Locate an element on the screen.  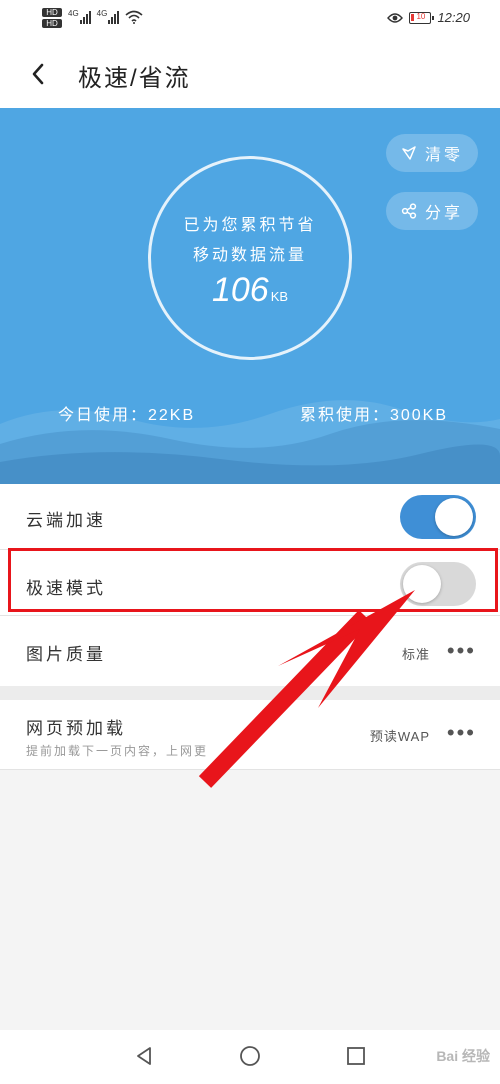
setting-row-cloud-speedup: 云端加速 is located at coordinates (250, 517).